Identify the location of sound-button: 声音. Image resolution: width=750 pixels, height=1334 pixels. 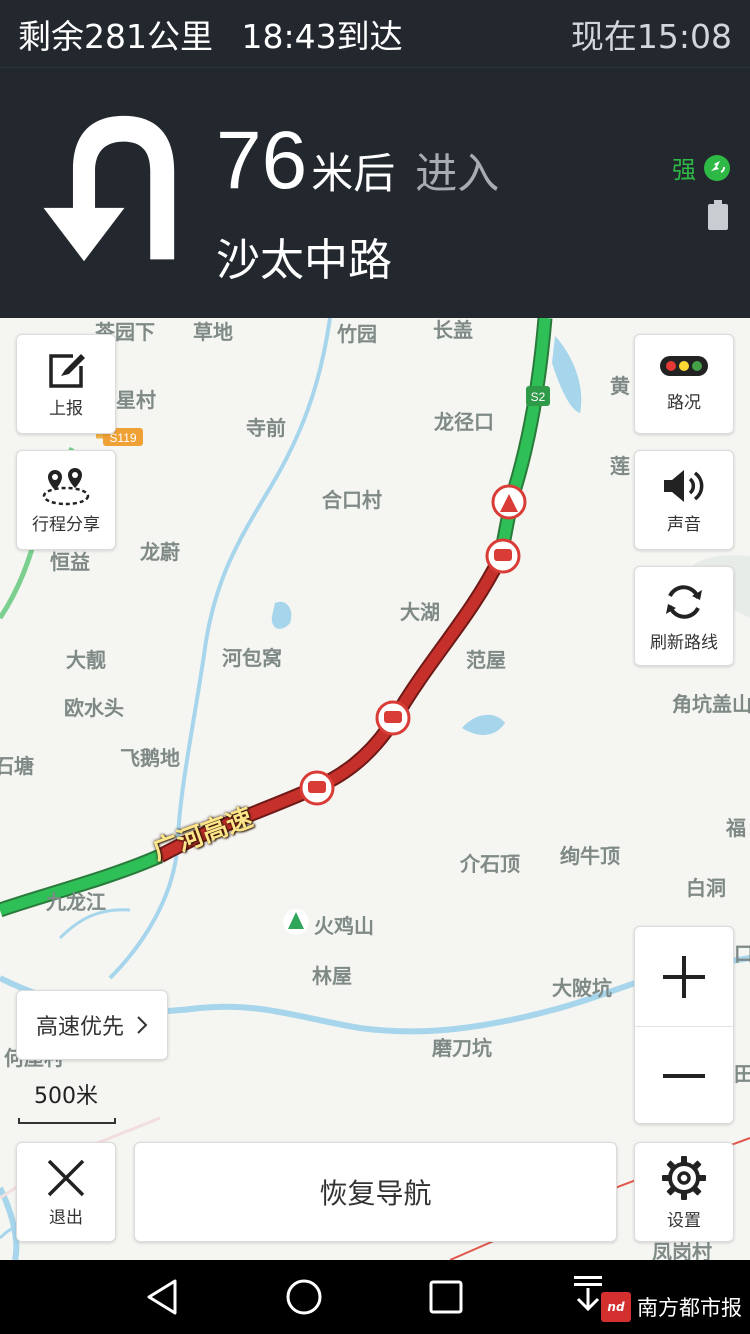
(684, 500).